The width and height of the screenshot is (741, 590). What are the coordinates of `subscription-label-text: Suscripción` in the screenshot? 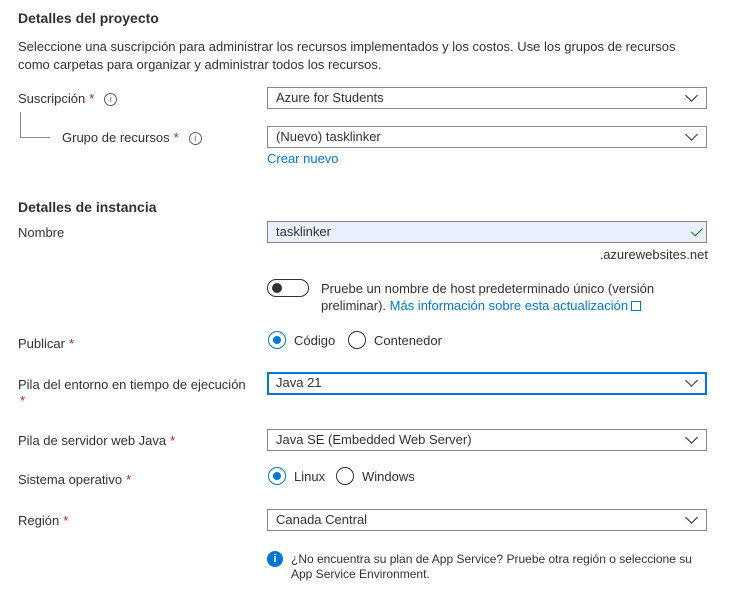 It's located at (52, 98).